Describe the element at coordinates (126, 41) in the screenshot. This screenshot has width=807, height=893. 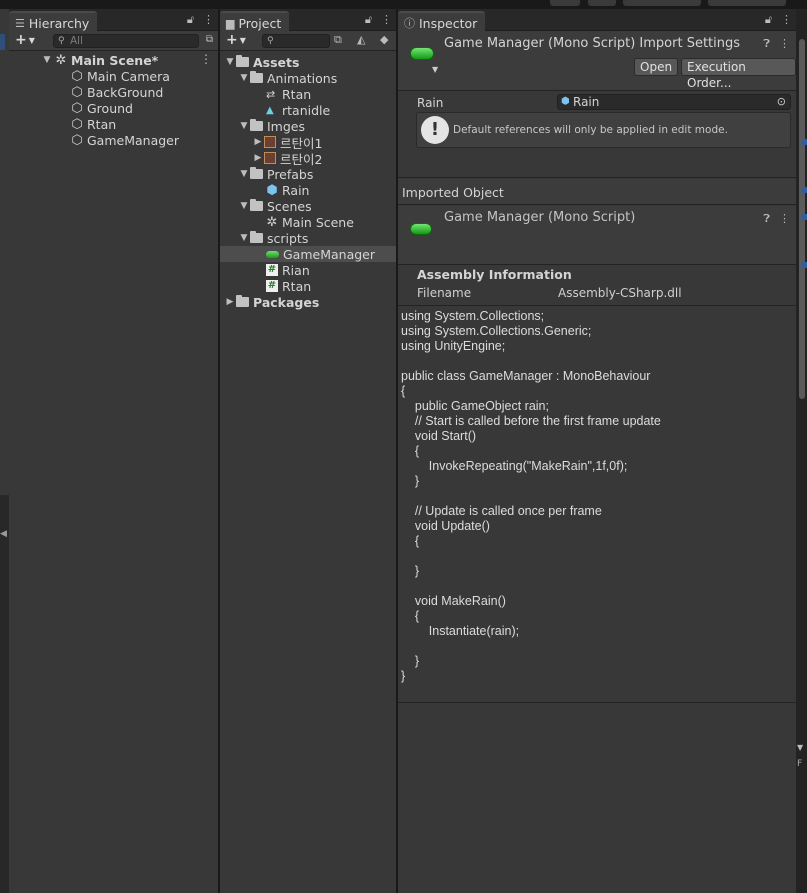
I see `hierarchy-search-input: ⚲ All` at that location.